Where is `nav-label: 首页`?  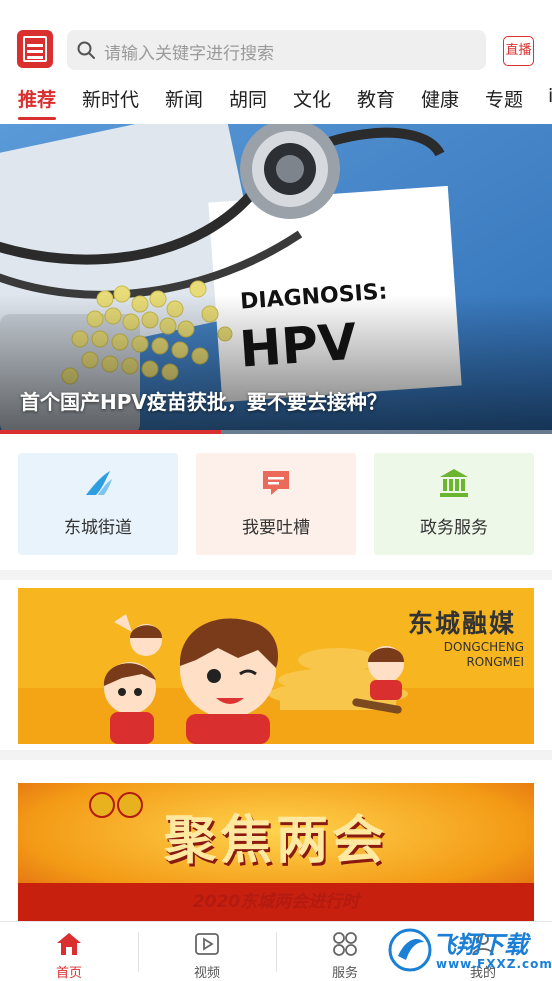
nav-label: 首页 is located at coordinates (68, 973).